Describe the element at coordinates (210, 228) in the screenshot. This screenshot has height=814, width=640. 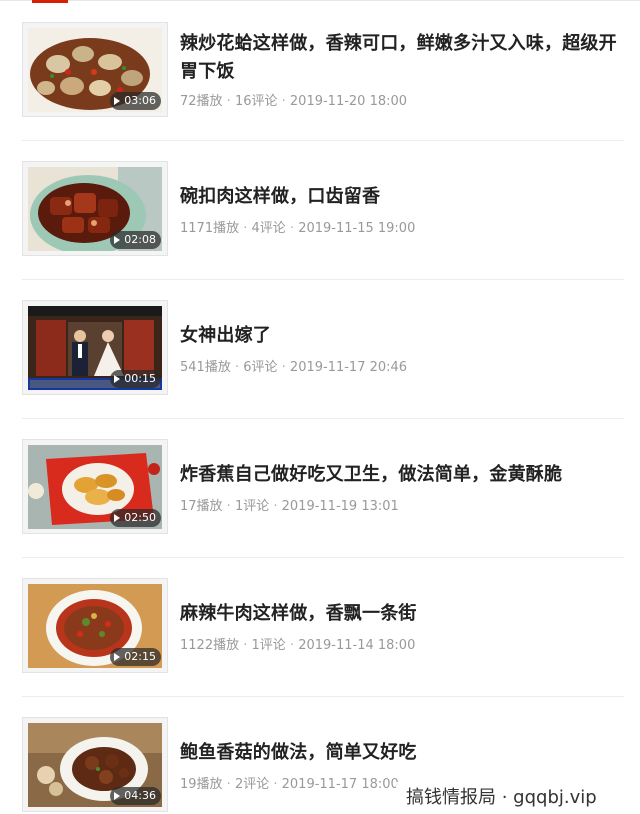
I see `play-count: 1171播放` at that location.